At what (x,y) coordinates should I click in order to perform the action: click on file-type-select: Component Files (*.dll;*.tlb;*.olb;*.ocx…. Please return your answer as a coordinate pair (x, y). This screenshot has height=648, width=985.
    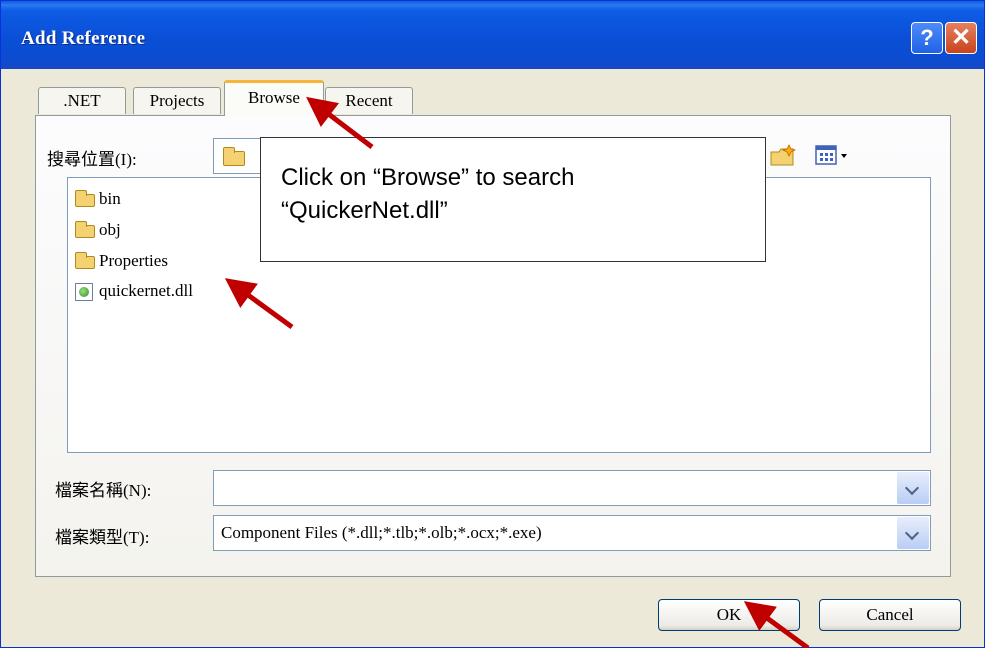
    Looking at the image, I should click on (572, 533).